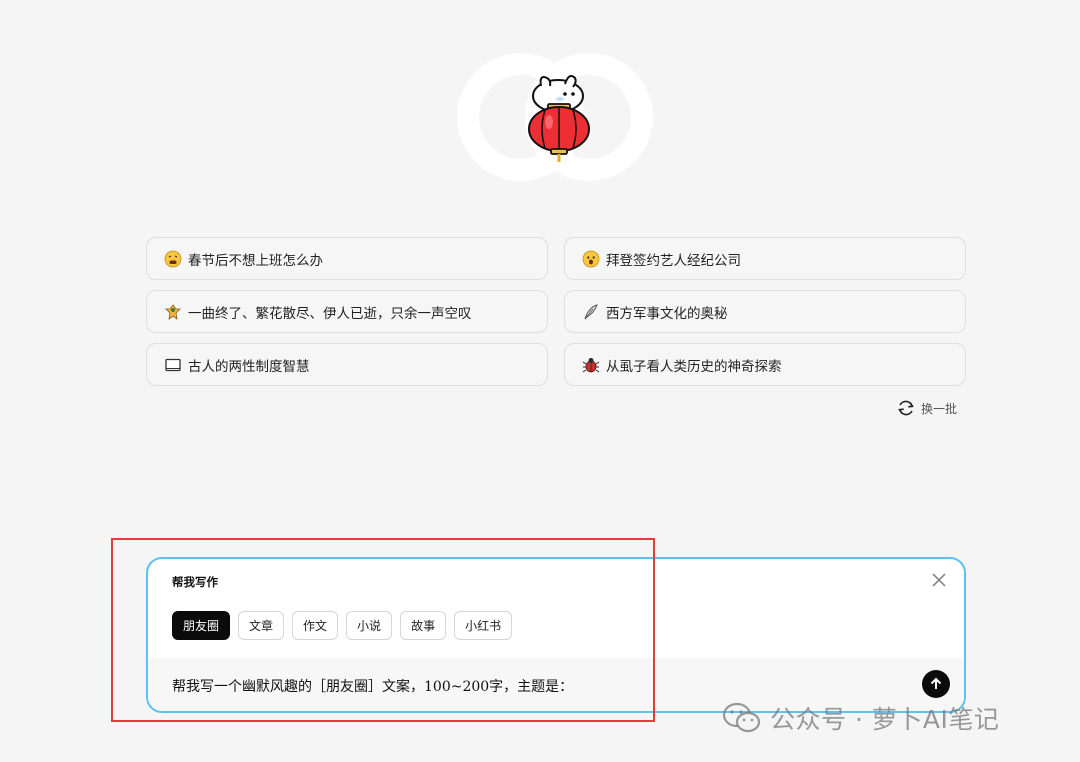  I want to click on suggestion-chip: 从虱子看人类历史的神奇探索, so click(765, 364).